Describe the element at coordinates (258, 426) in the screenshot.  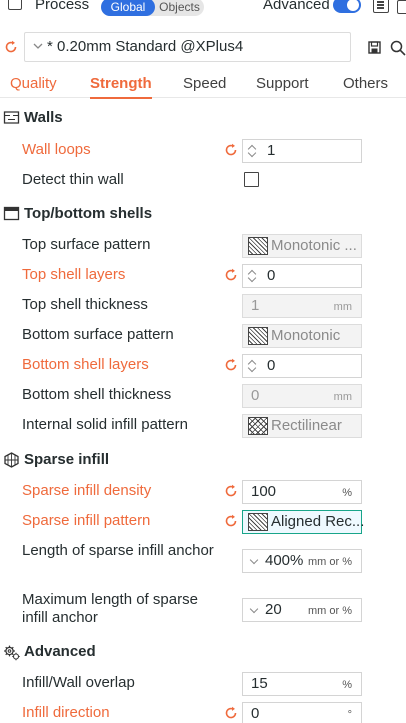
I see `pattern-rectilinear-icon` at that location.